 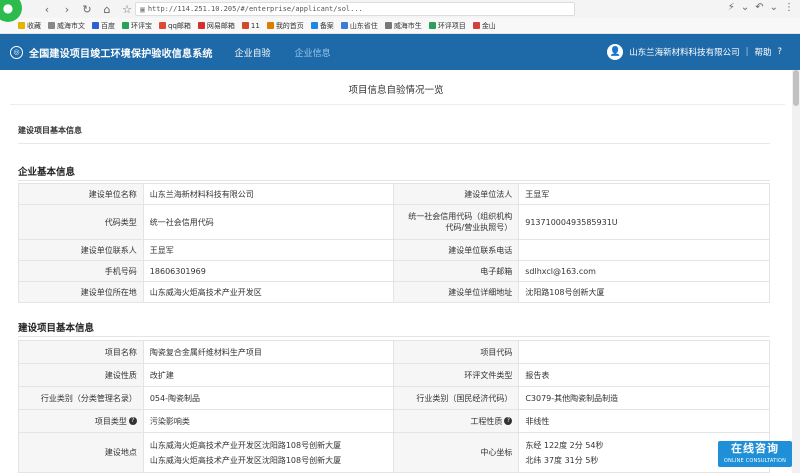 What do you see at coordinates (456, 375) in the screenshot?
I see `field-label: 环评文件类型` at bounding box center [456, 375].